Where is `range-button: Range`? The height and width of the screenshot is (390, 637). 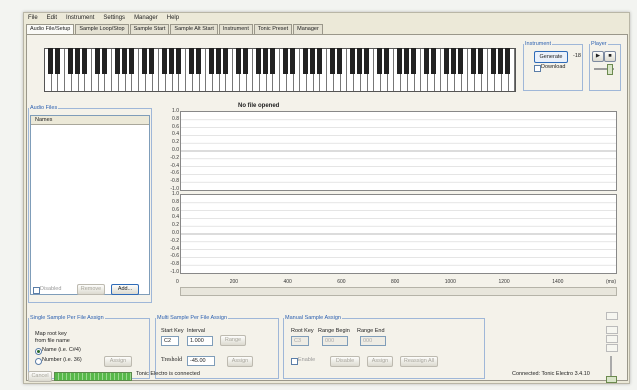 range-button: Range is located at coordinates (233, 340).